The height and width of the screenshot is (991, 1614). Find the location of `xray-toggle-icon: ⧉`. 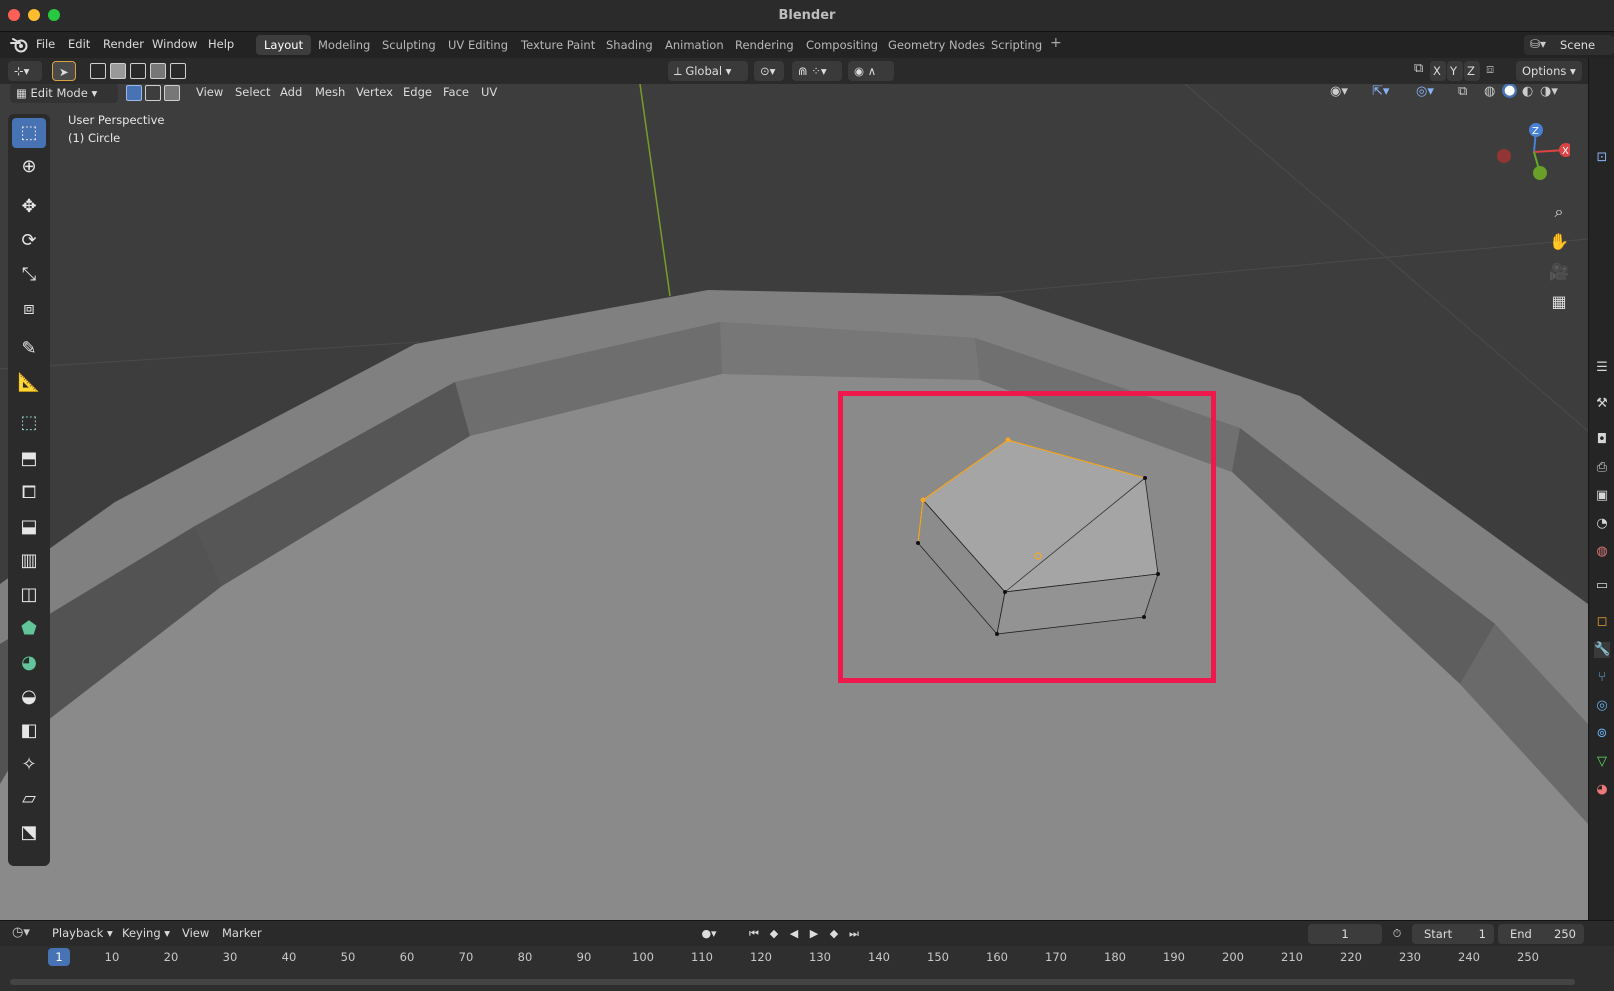

xray-toggle-icon: ⧉ is located at coordinates (1462, 91).